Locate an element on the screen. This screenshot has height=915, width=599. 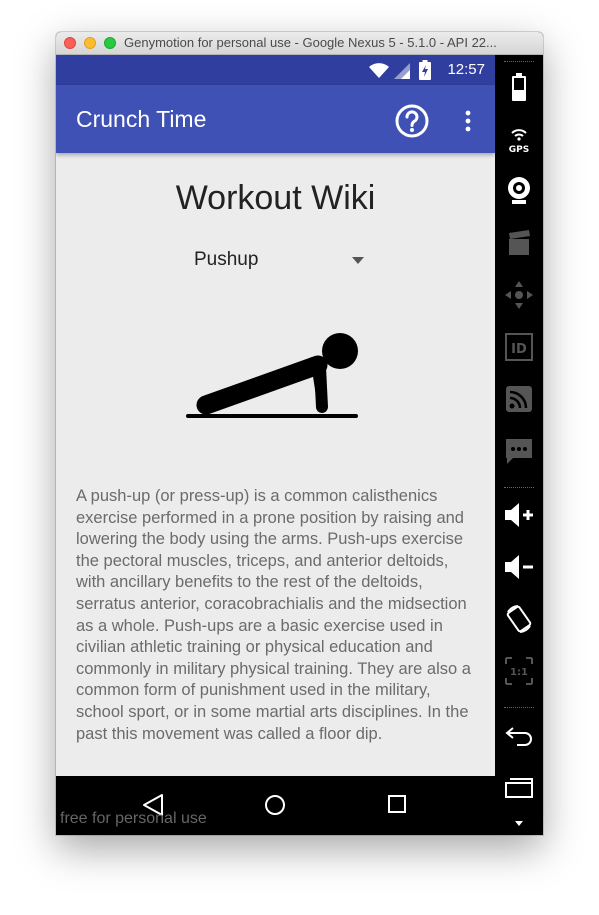
rotate-icon is located at coordinates (519, 619).